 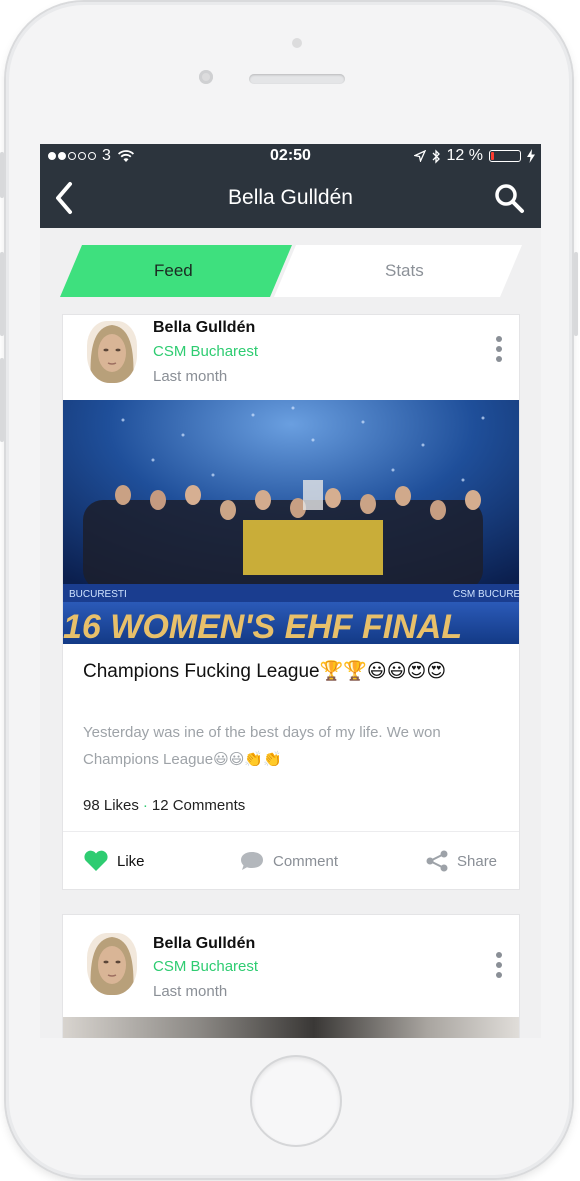 I want to click on tab-stats-label: Stats, so click(x=404, y=270).